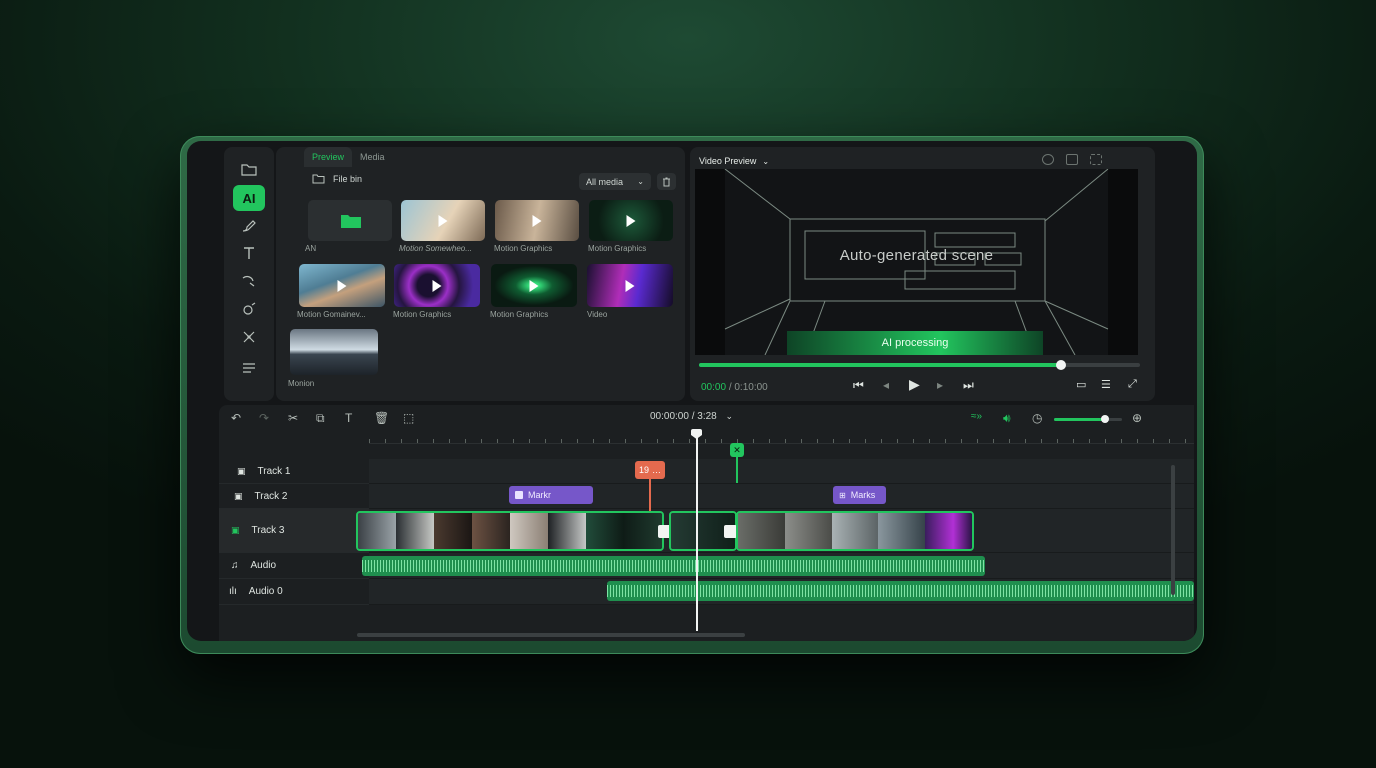 Image resolution: width=1376 pixels, height=768 pixels. I want to click on step-forward-icon: ▸, so click(940, 385).